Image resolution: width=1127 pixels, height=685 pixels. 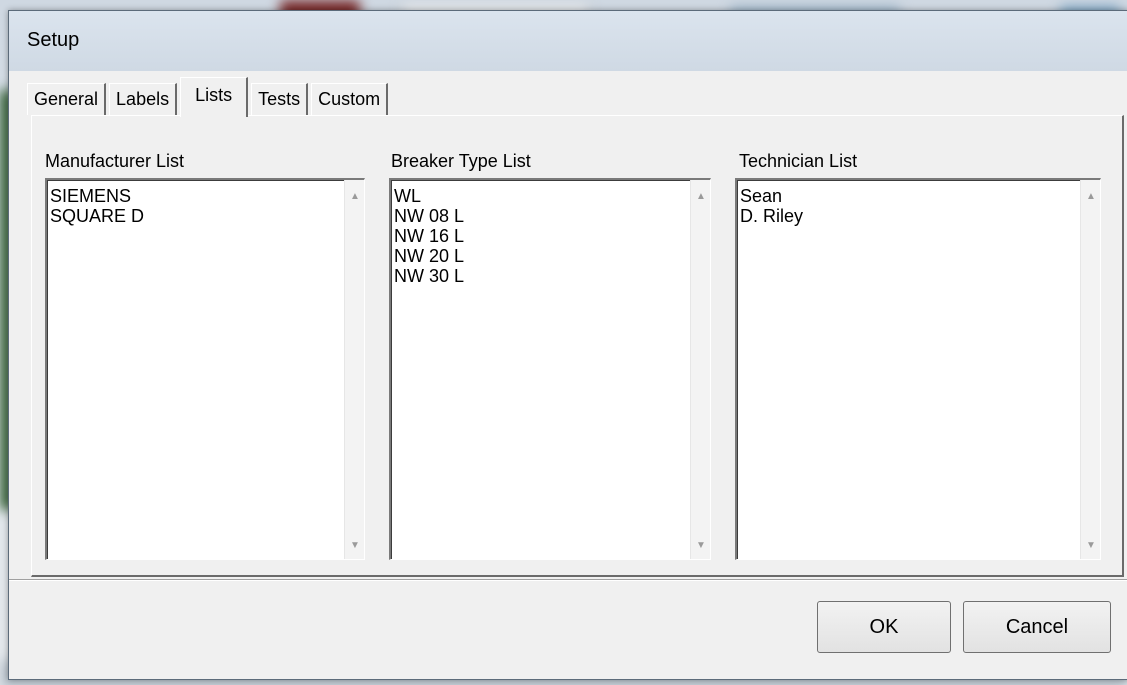 I want to click on list-item: D. Riley, so click(x=771, y=216).